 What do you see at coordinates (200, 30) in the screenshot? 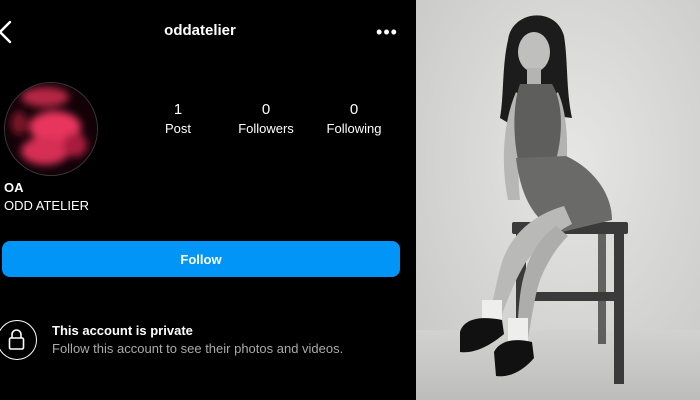
I see `profile-username-title: oddatelier` at bounding box center [200, 30].